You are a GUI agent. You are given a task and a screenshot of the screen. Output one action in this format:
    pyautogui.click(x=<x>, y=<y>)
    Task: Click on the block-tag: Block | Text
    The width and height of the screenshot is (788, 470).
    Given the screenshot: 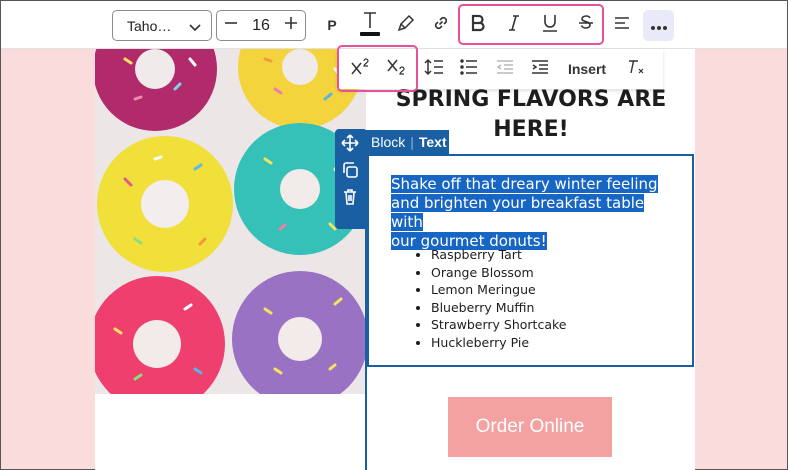 What is the action you would take?
    pyautogui.click(x=407, y=142)
    